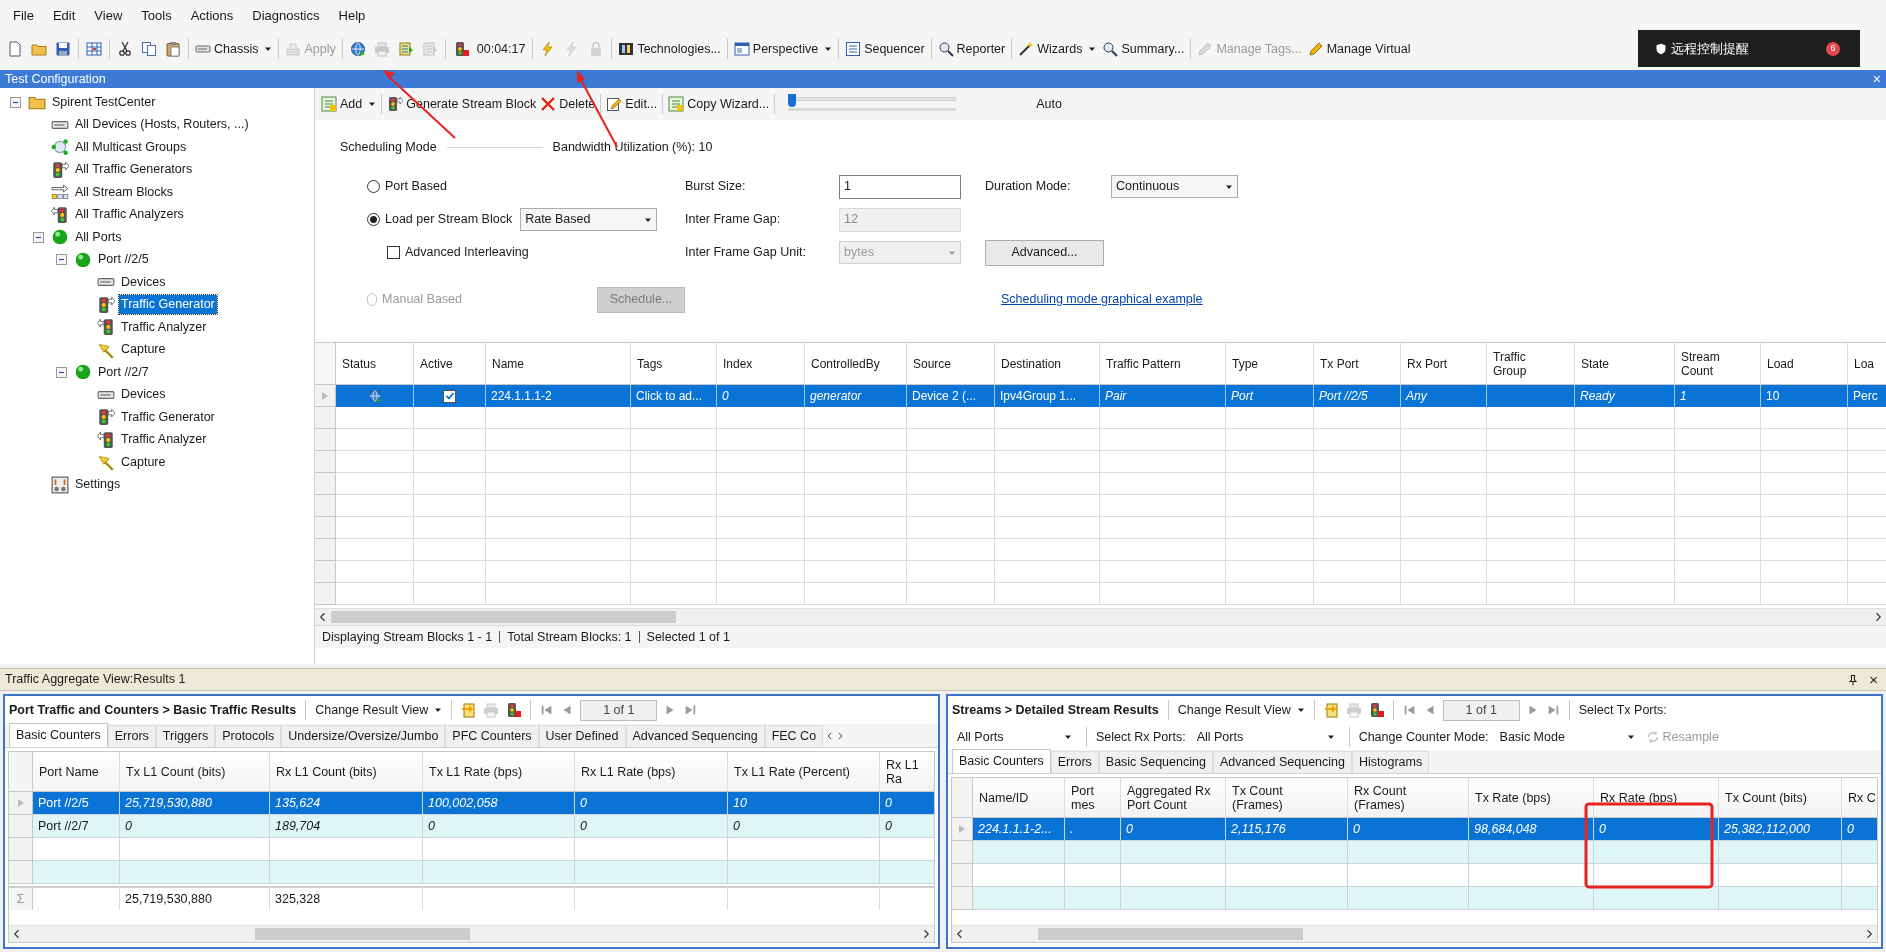 This screenshot has height=952, width=1886. Describe the element at coordinates (783, 49) in the screenshot. I see `toolbar-button: Perspective` at that location.